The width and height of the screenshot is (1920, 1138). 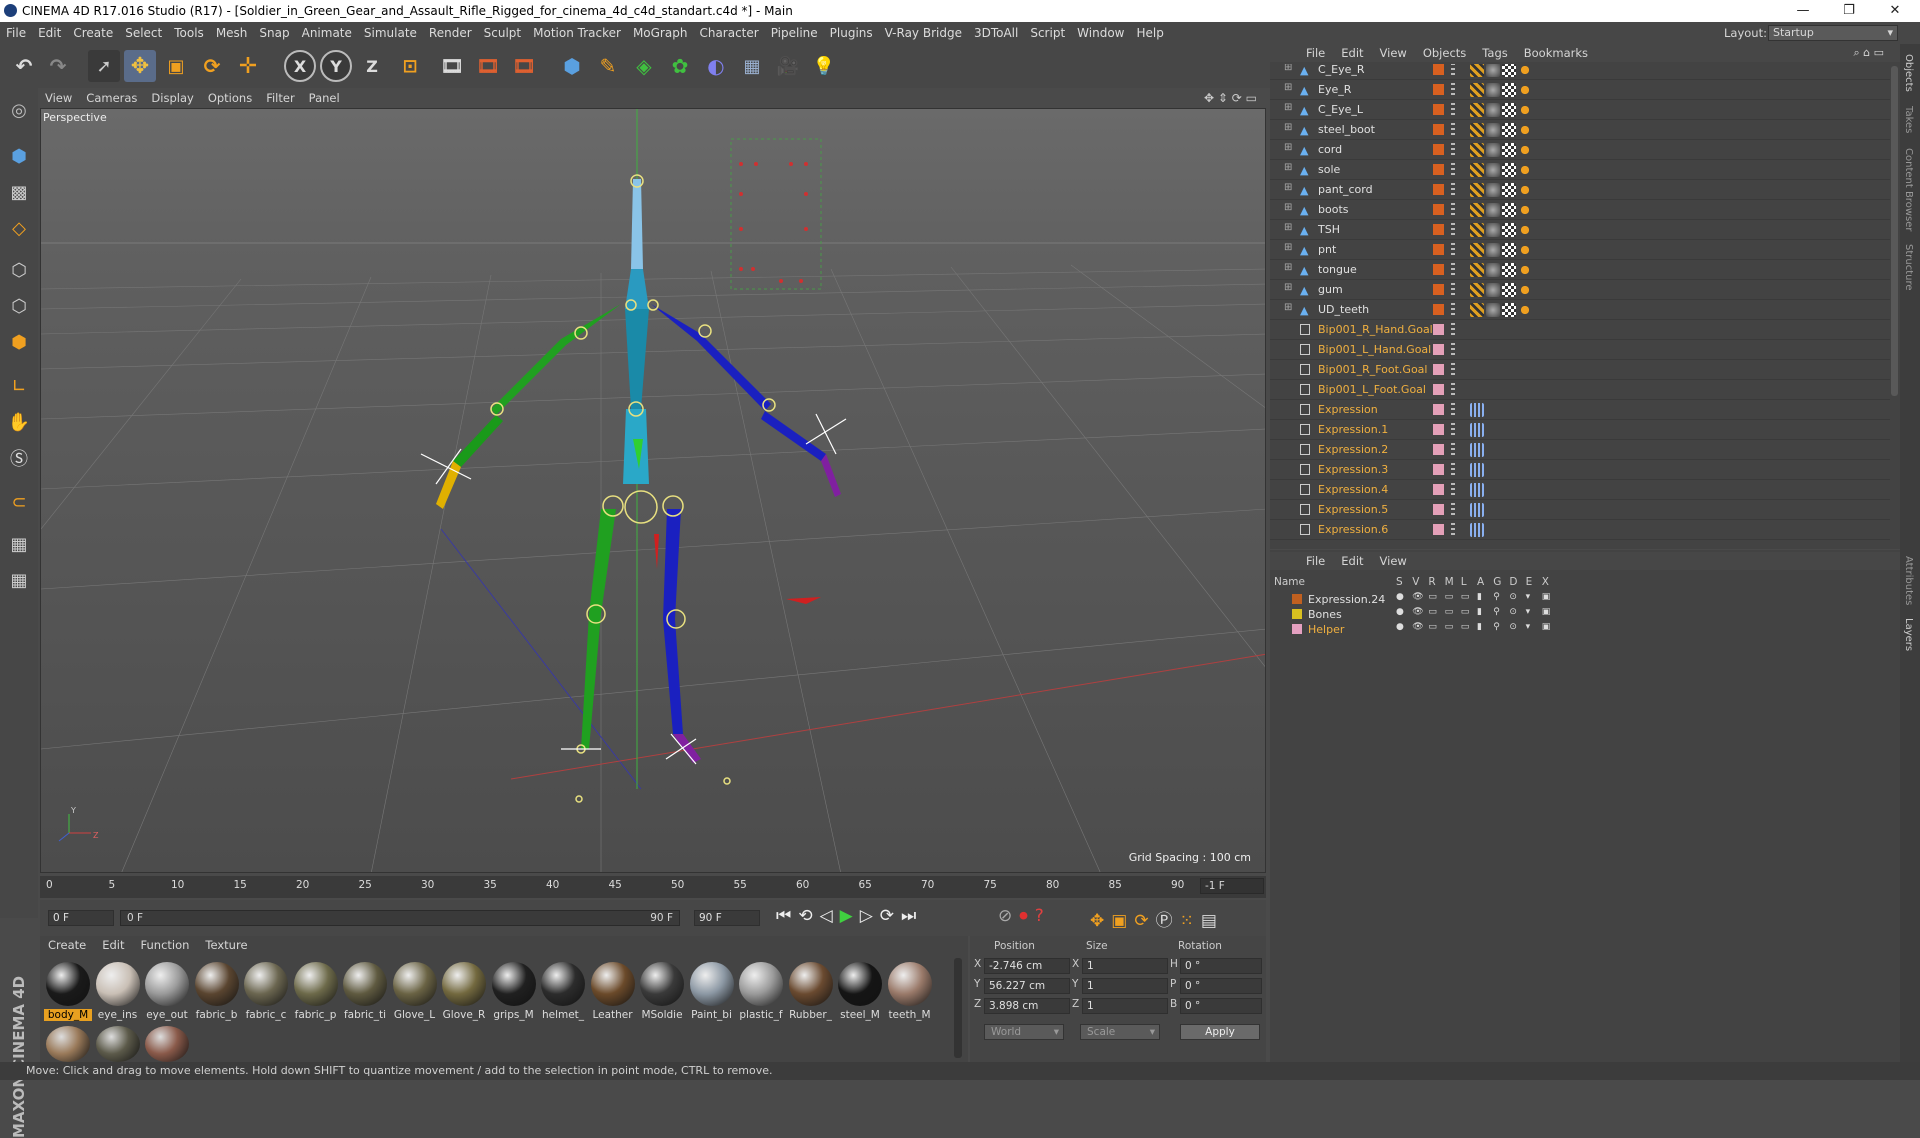 What do you see at coordinates (1315, 53) in the screenshot?
I see `object-menu-file: File` at bounding box center [1315, 53].